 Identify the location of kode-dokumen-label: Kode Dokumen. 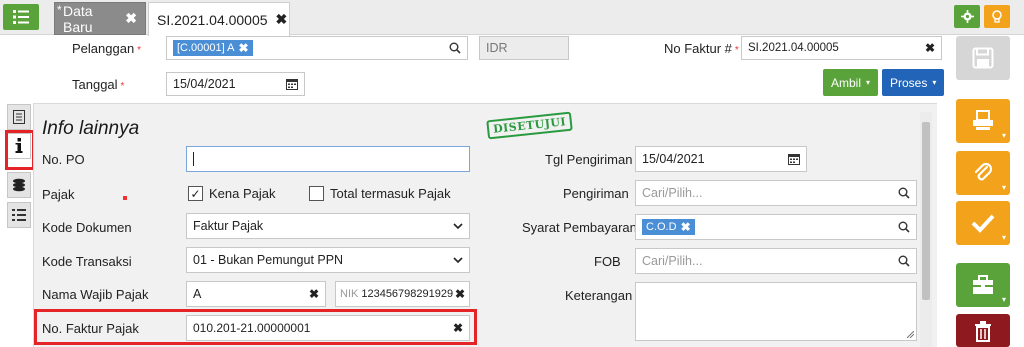
(87, 227).